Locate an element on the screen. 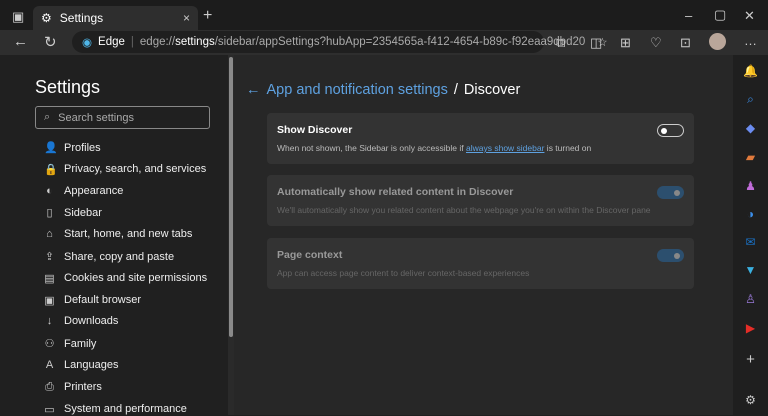  page-title: Settings is located at coordinates (68, 87).